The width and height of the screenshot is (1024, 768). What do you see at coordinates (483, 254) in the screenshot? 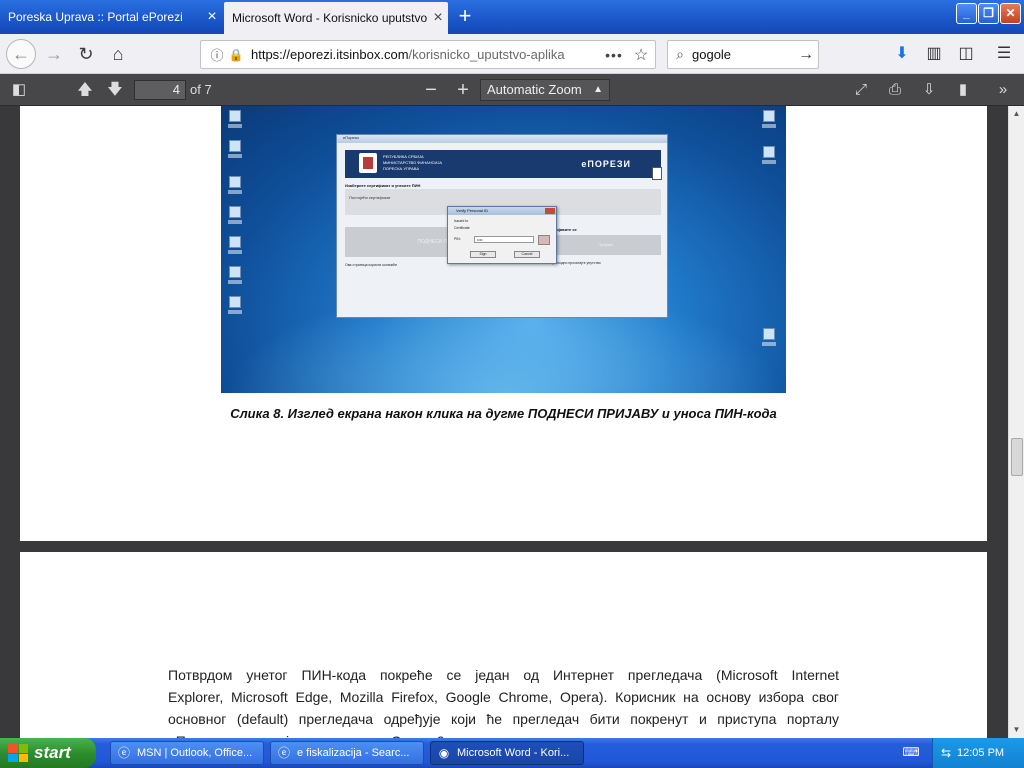
I see `pin-sign-button: Sign` at bounding box center [483, 254].